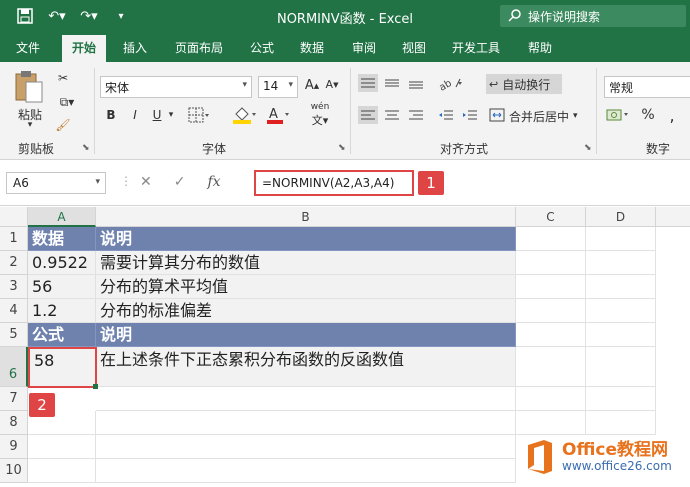 This screenshot has width=690, height=487. Describe the element at coordinates (171, 115) in the screenshot. I see `underline-dropdown-icon: ▾` at that location.